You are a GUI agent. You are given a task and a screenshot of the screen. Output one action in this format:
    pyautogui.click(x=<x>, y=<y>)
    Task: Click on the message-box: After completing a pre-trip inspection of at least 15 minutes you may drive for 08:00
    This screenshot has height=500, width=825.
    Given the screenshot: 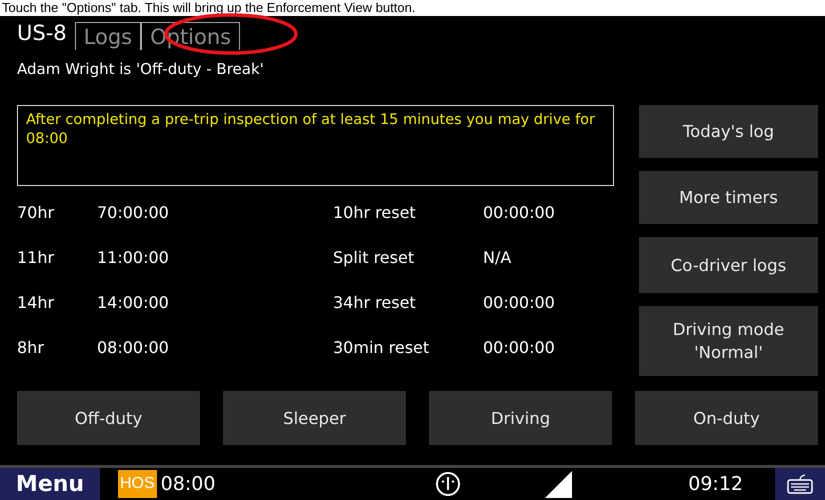 What is the action you would take?
    pyautogui.click(x=315, y=145)
    